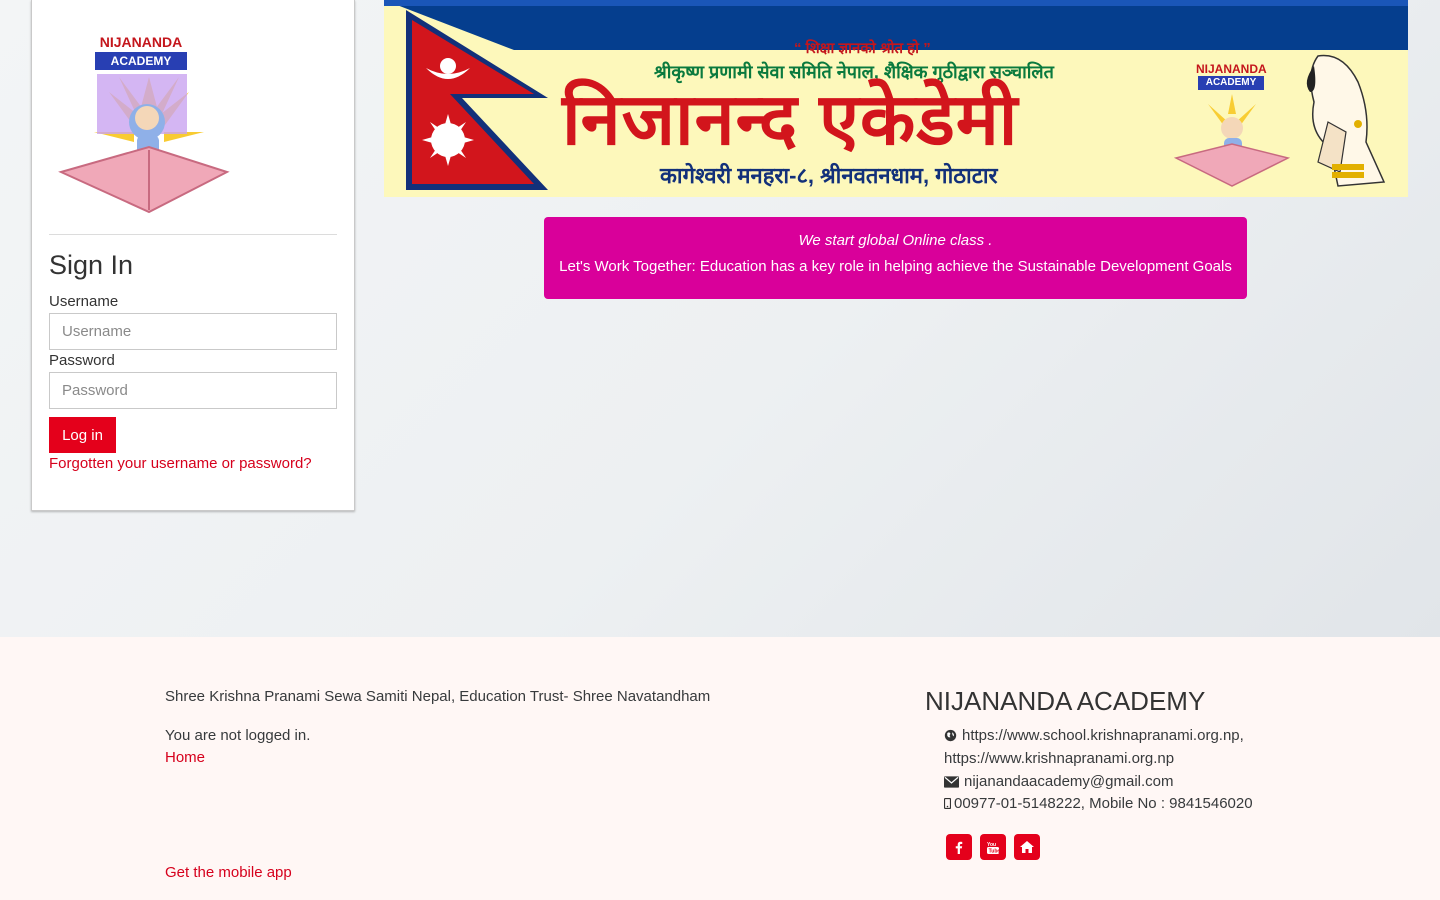 The height and width of the screenshot is (900, 1440). I want to click on nepal-flag-icon, so click(477, 100).